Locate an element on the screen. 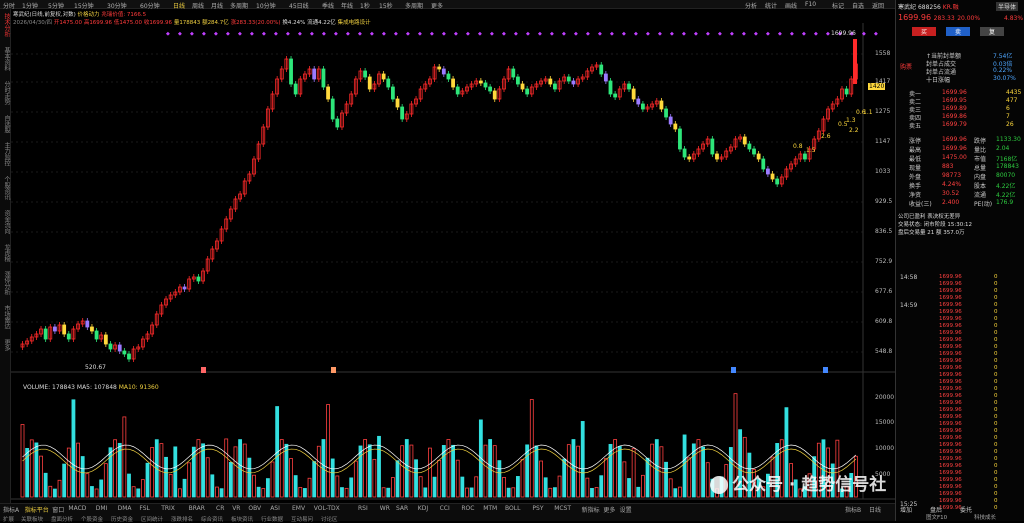  tick-vol-24: 0 is located at coordinates (996, 445).